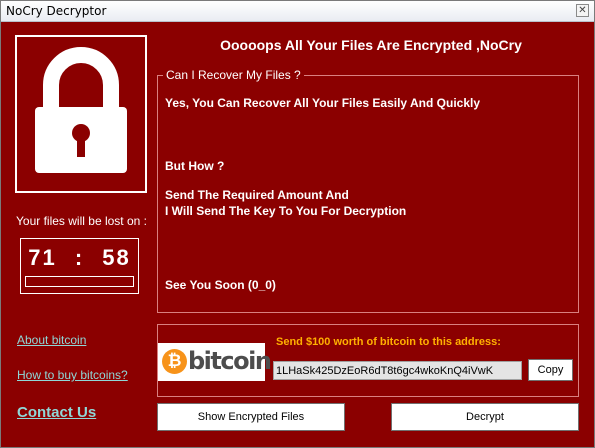  Describe the element at coordinates (550, 370) in the screenshot. I see `copy-button: Copy` at that location.